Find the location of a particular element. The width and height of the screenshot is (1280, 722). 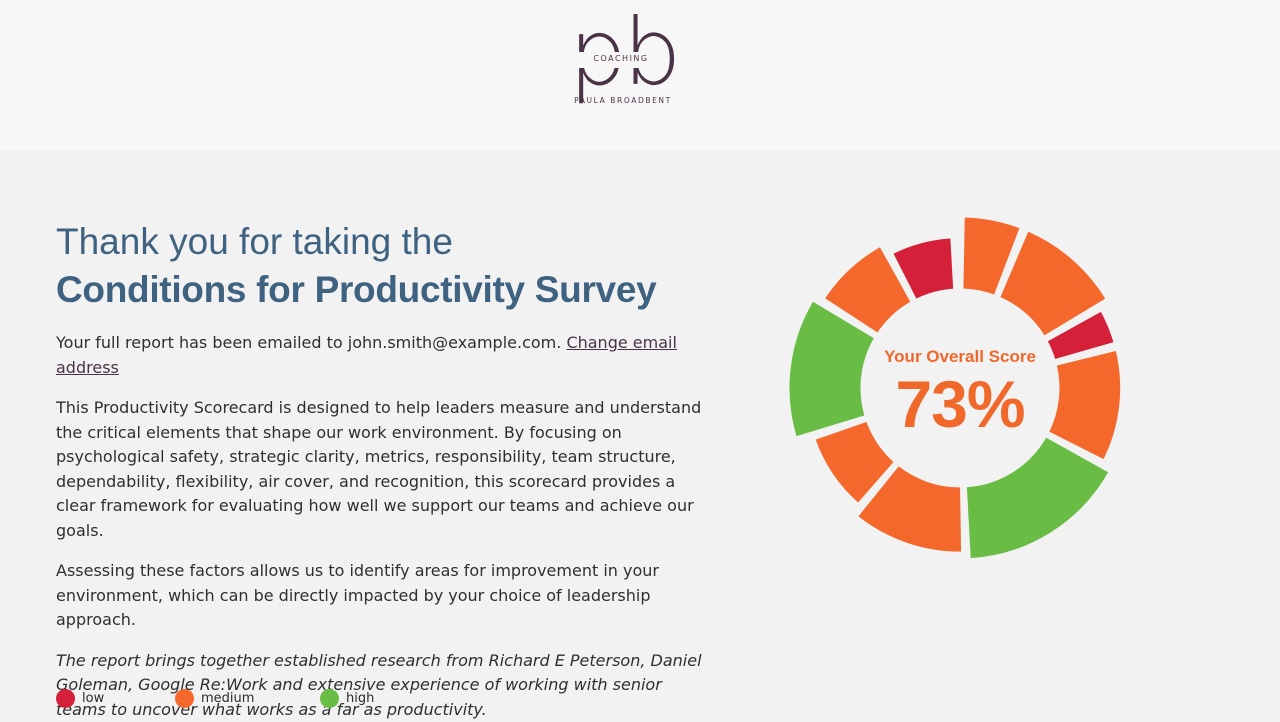

logo-subtitle: COACHING is located at coordinates (621, 58).